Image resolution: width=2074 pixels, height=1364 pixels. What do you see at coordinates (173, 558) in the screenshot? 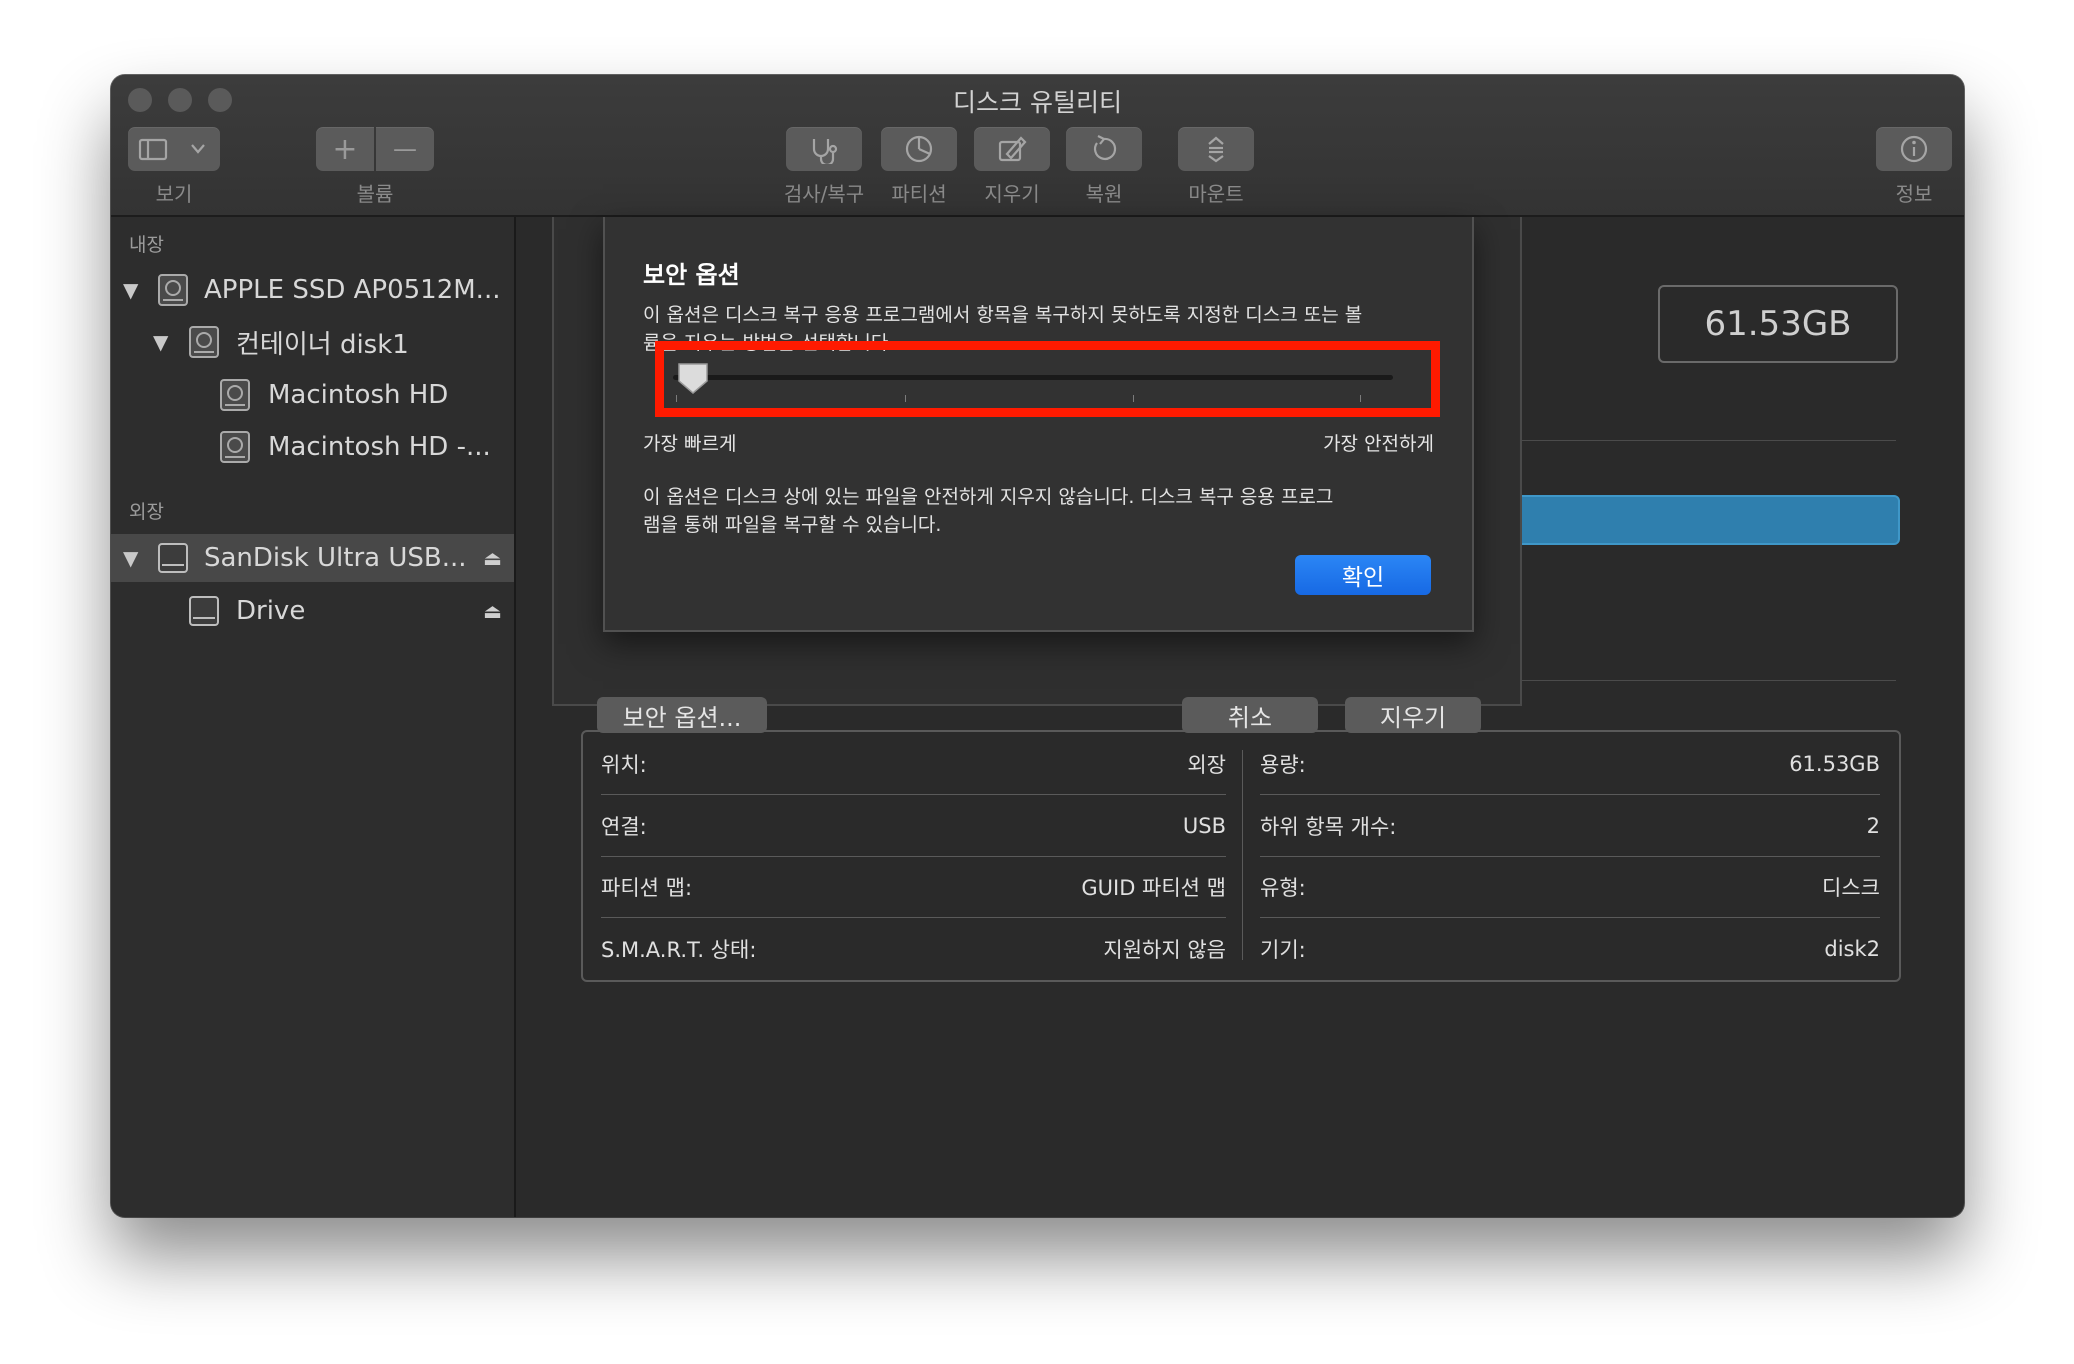
I see `external-disk-icon` at bounding box center [173, 558].